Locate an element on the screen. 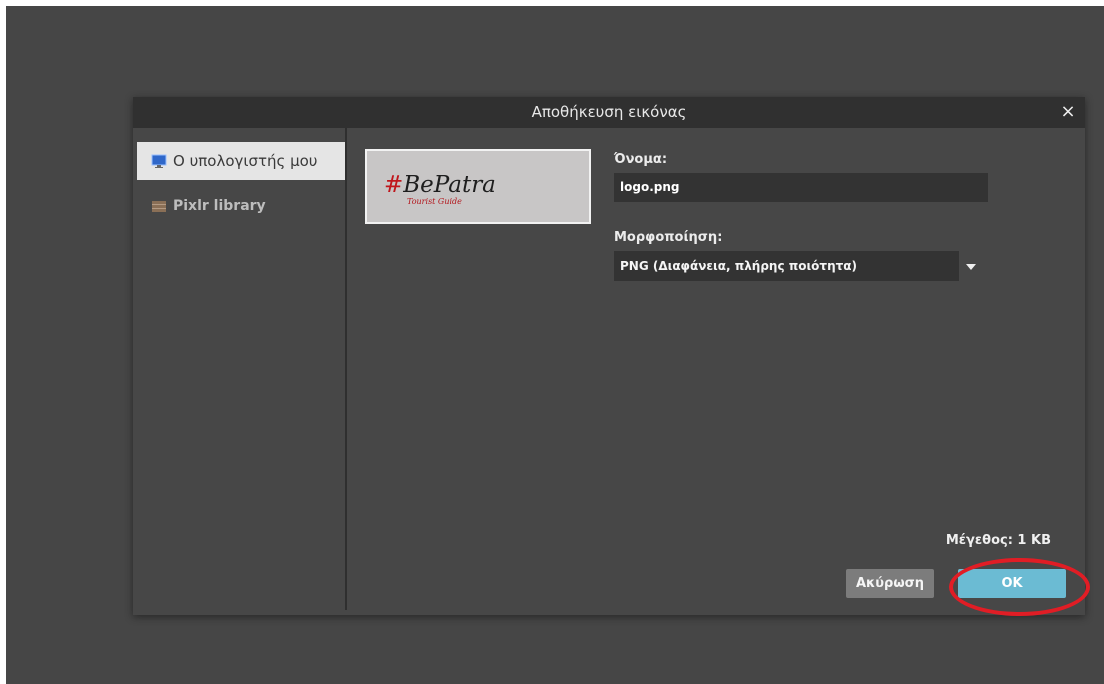 Image resolution: width=1104 pixels, height=684 pixels. close-button: × is located at coordinates (1068, 112).